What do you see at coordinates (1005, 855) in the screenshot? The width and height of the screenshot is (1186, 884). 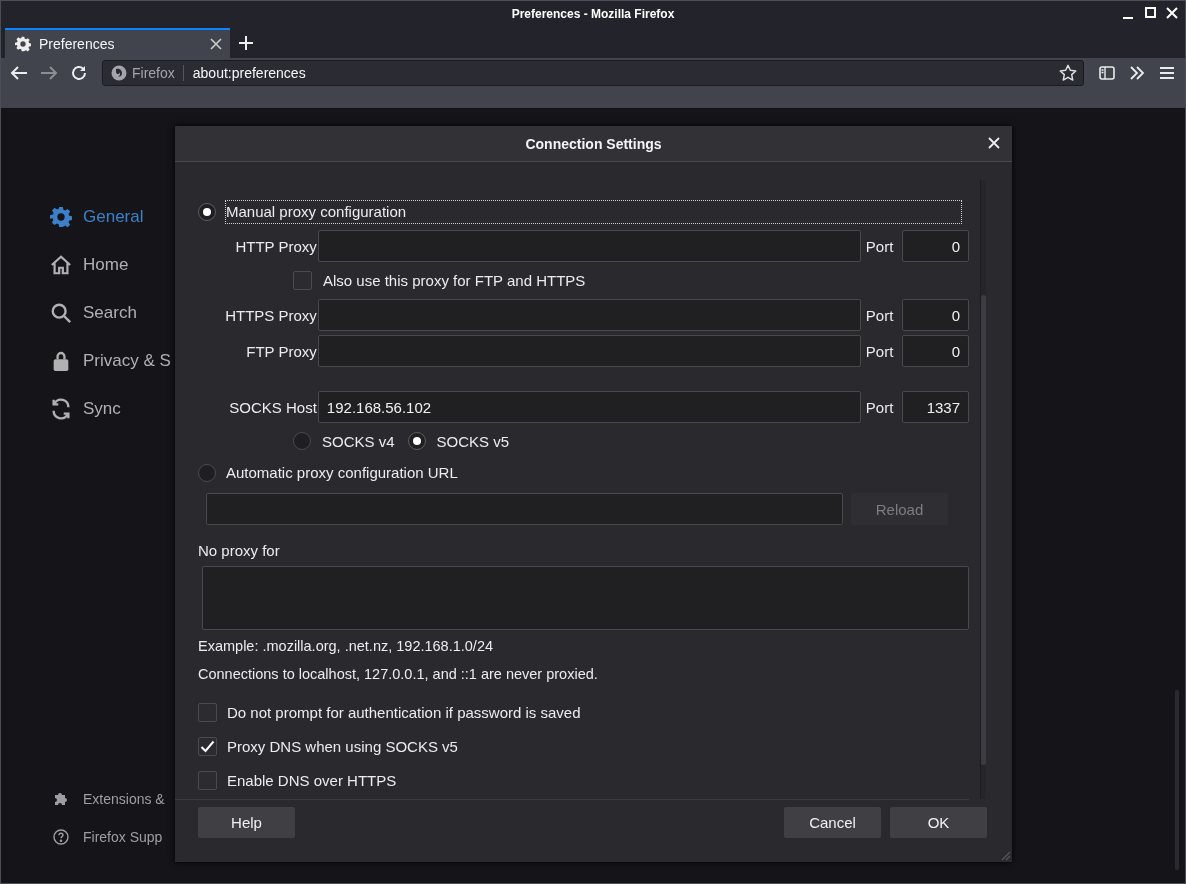 I see `resize-grip-icon` at bounding box center [1005, 855].